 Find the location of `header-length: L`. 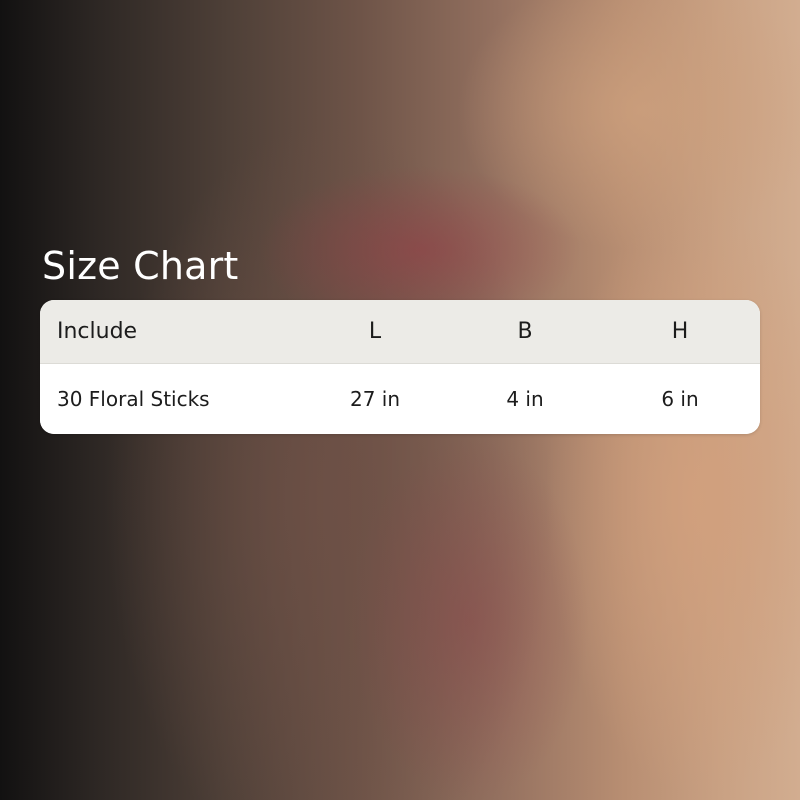

header-length: L is located at coordinates (375, 331).